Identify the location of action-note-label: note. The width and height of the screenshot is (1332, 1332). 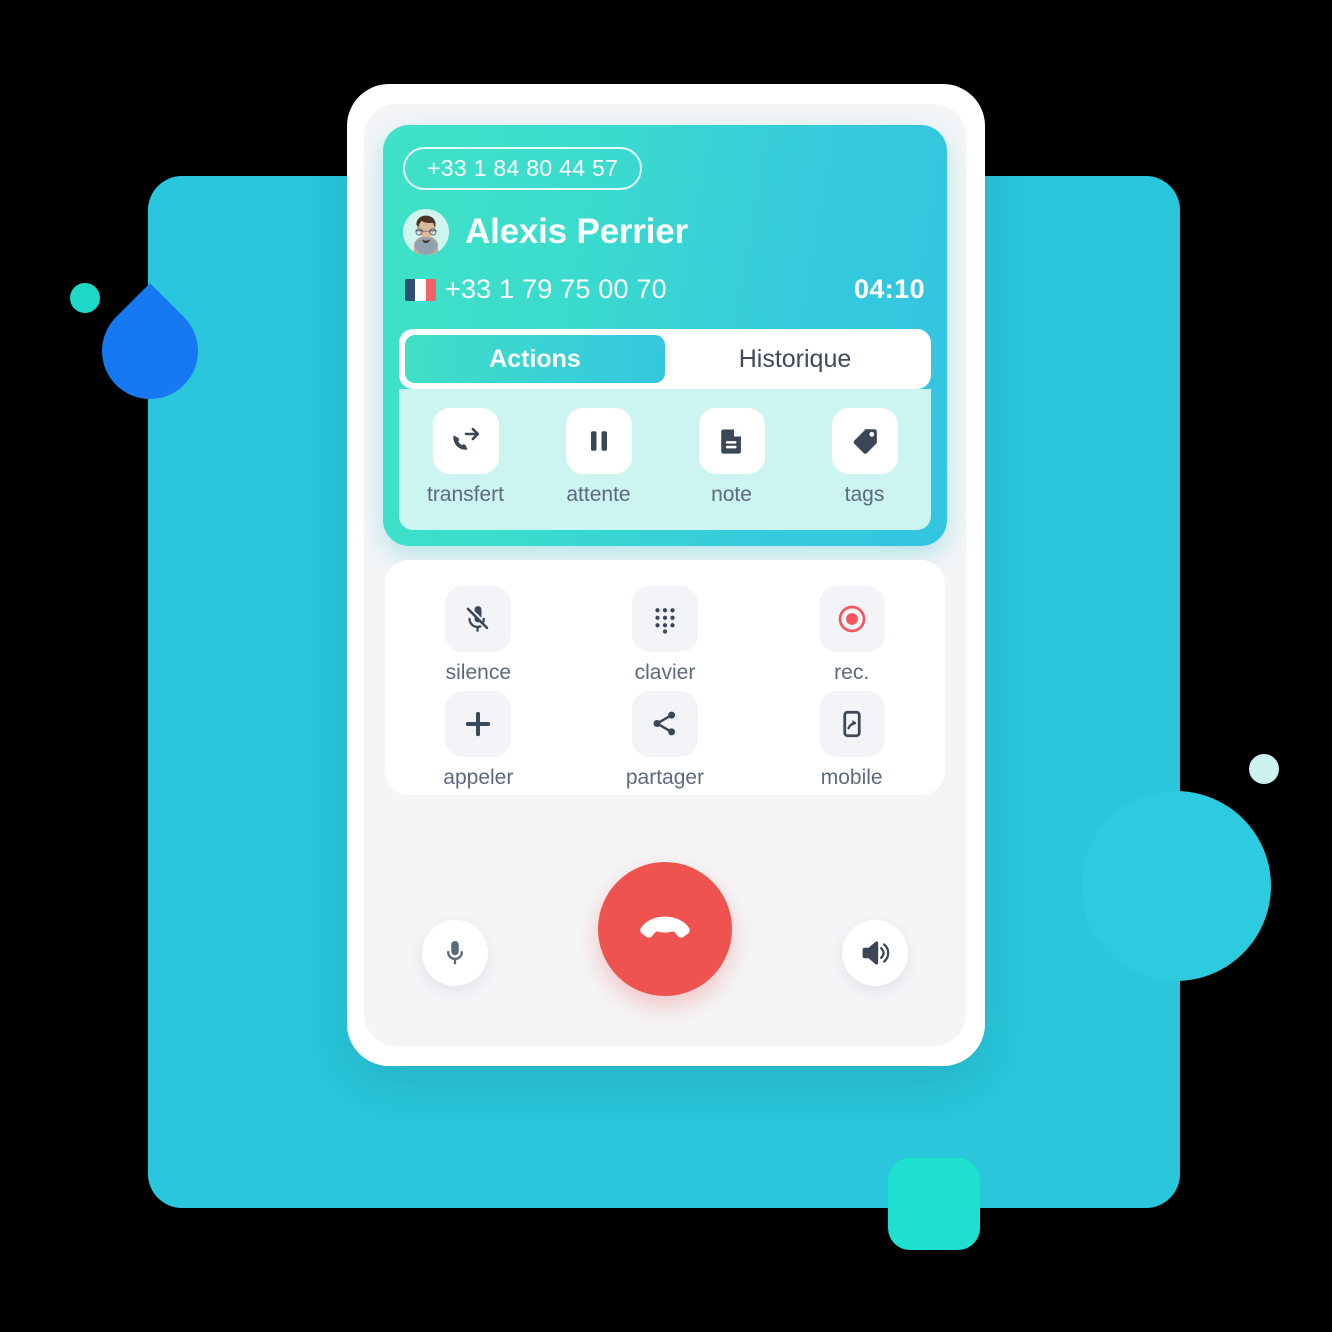
(731, 494).